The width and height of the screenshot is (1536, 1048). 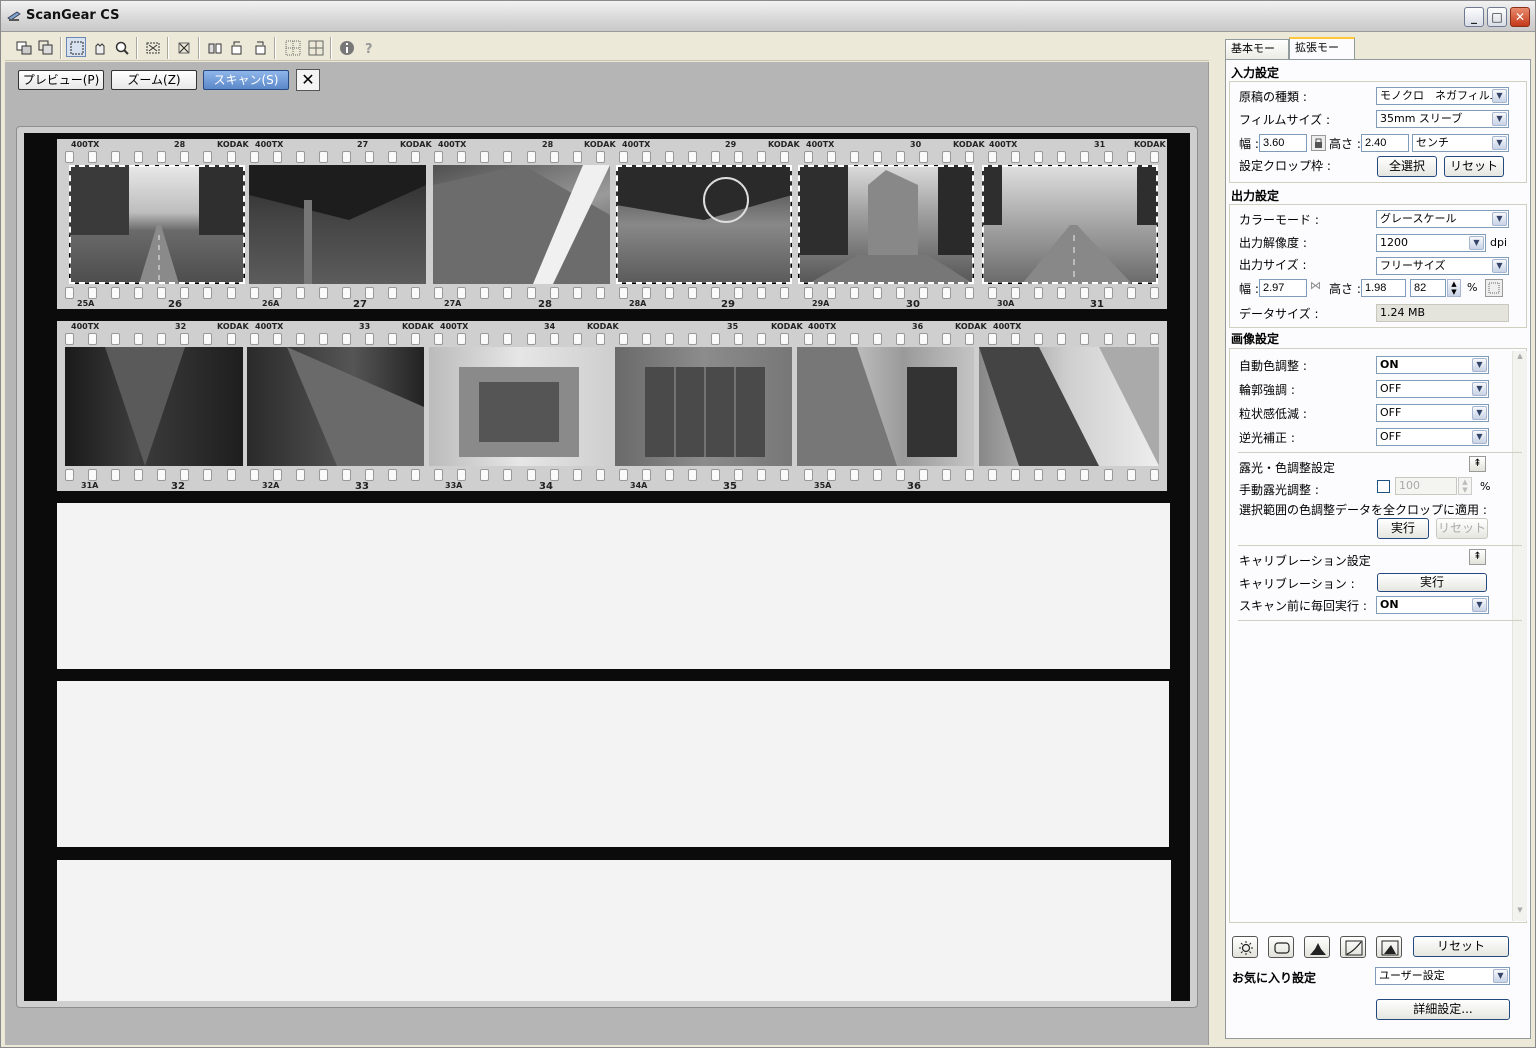 What do you see at coordinates (1318, 143) in the screenshot?
I see `aspect-lock-button` at bounding box center [1318, 143].